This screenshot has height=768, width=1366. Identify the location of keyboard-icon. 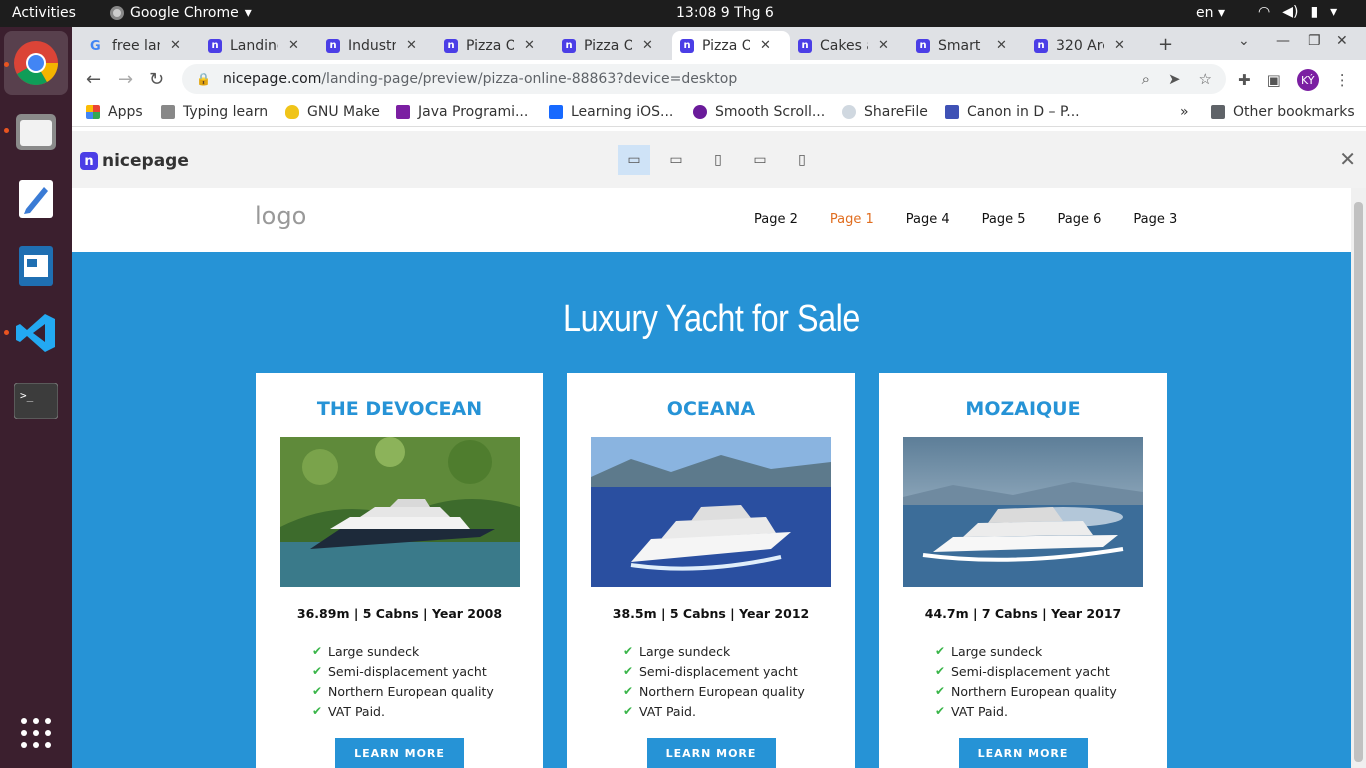
(168, 112).